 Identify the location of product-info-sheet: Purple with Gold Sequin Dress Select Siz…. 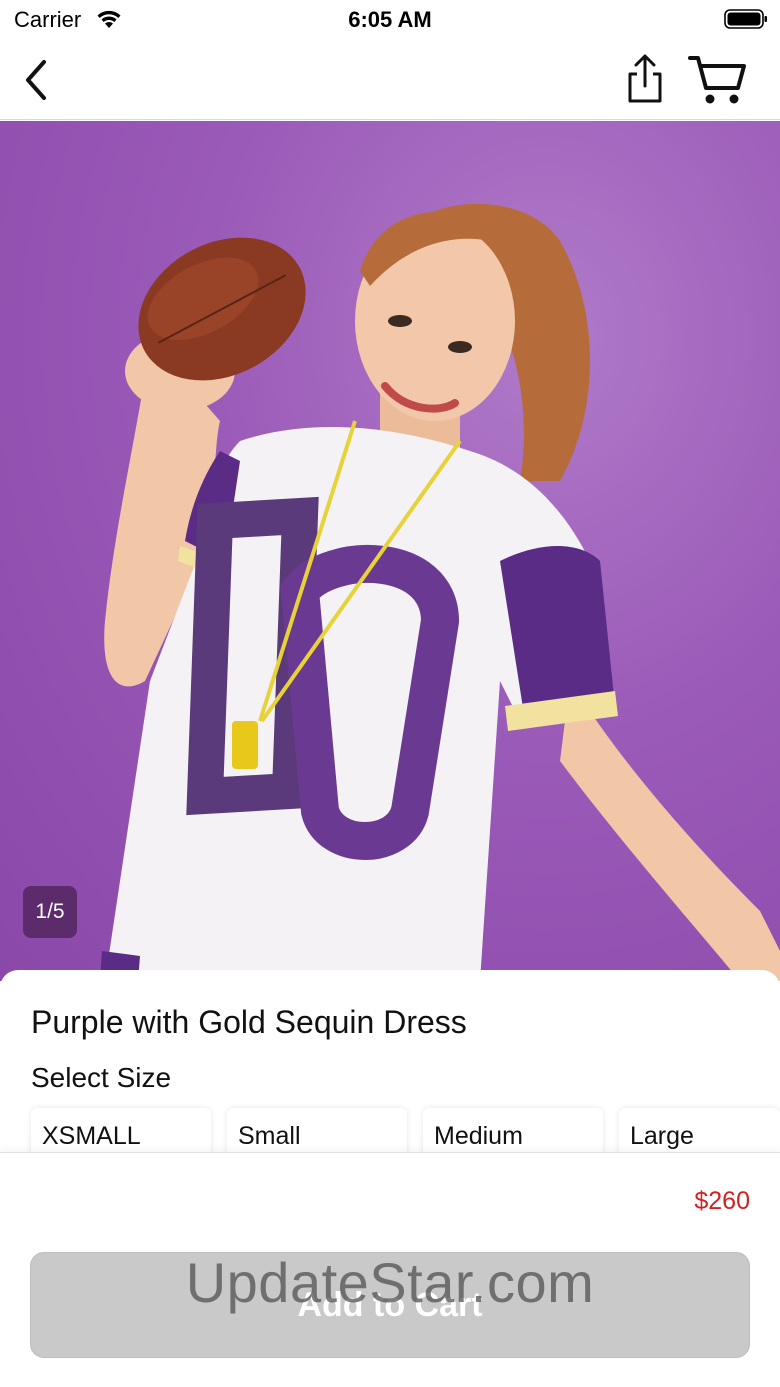
(390, 1070).